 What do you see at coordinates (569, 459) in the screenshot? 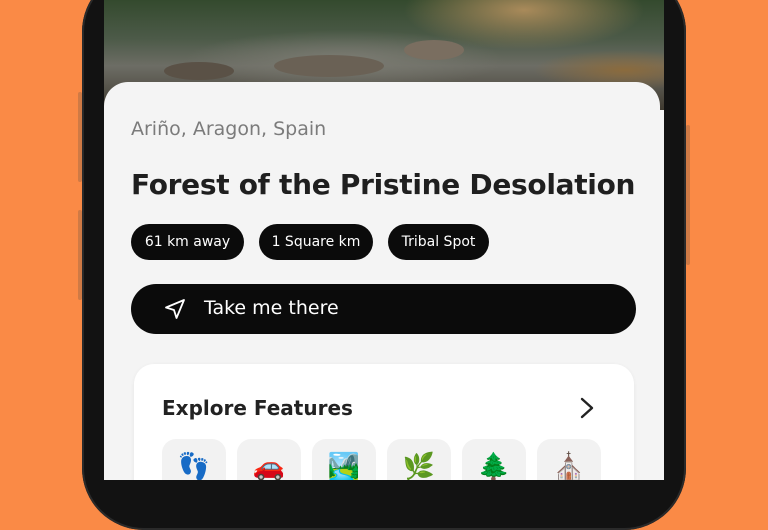
I see `church-icon: ⛪` at bounding box center [569, 459].